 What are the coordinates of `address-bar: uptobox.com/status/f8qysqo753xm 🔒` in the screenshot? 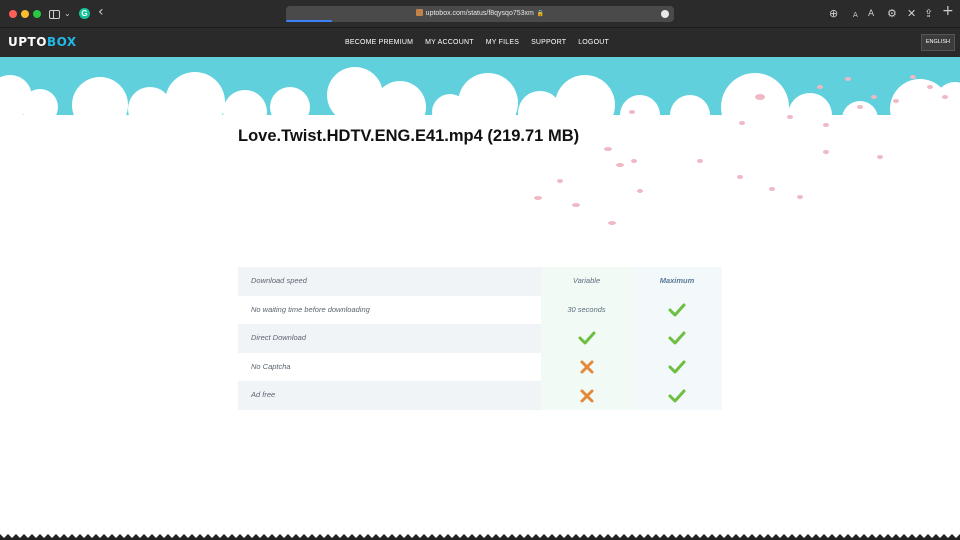 It's located at (480, 14).